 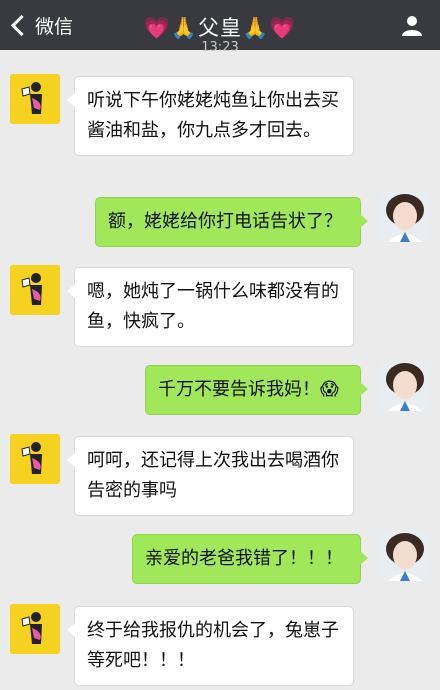 What do you see at coordinates (210, 476) in the screenshot?
I see `message-bubble: 呵呵，还记得上次我出去喝酒你告密的事吗` at bounding box center [210, 476].